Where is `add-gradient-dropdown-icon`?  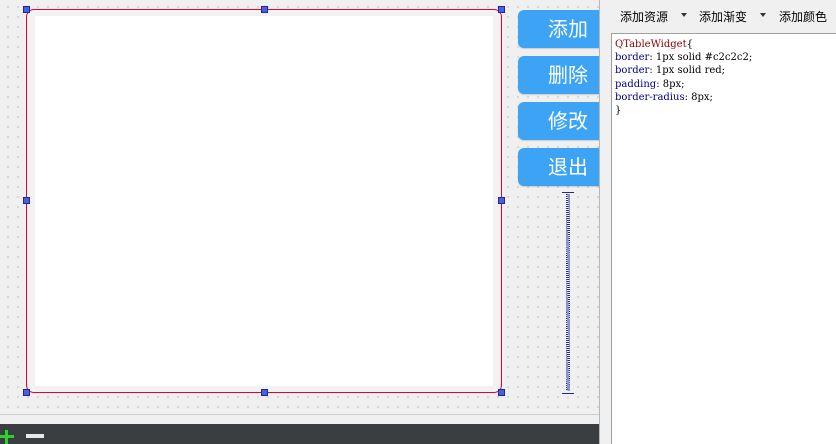
add-gradient-dropdown-icon is located at coordinates (763, 15).